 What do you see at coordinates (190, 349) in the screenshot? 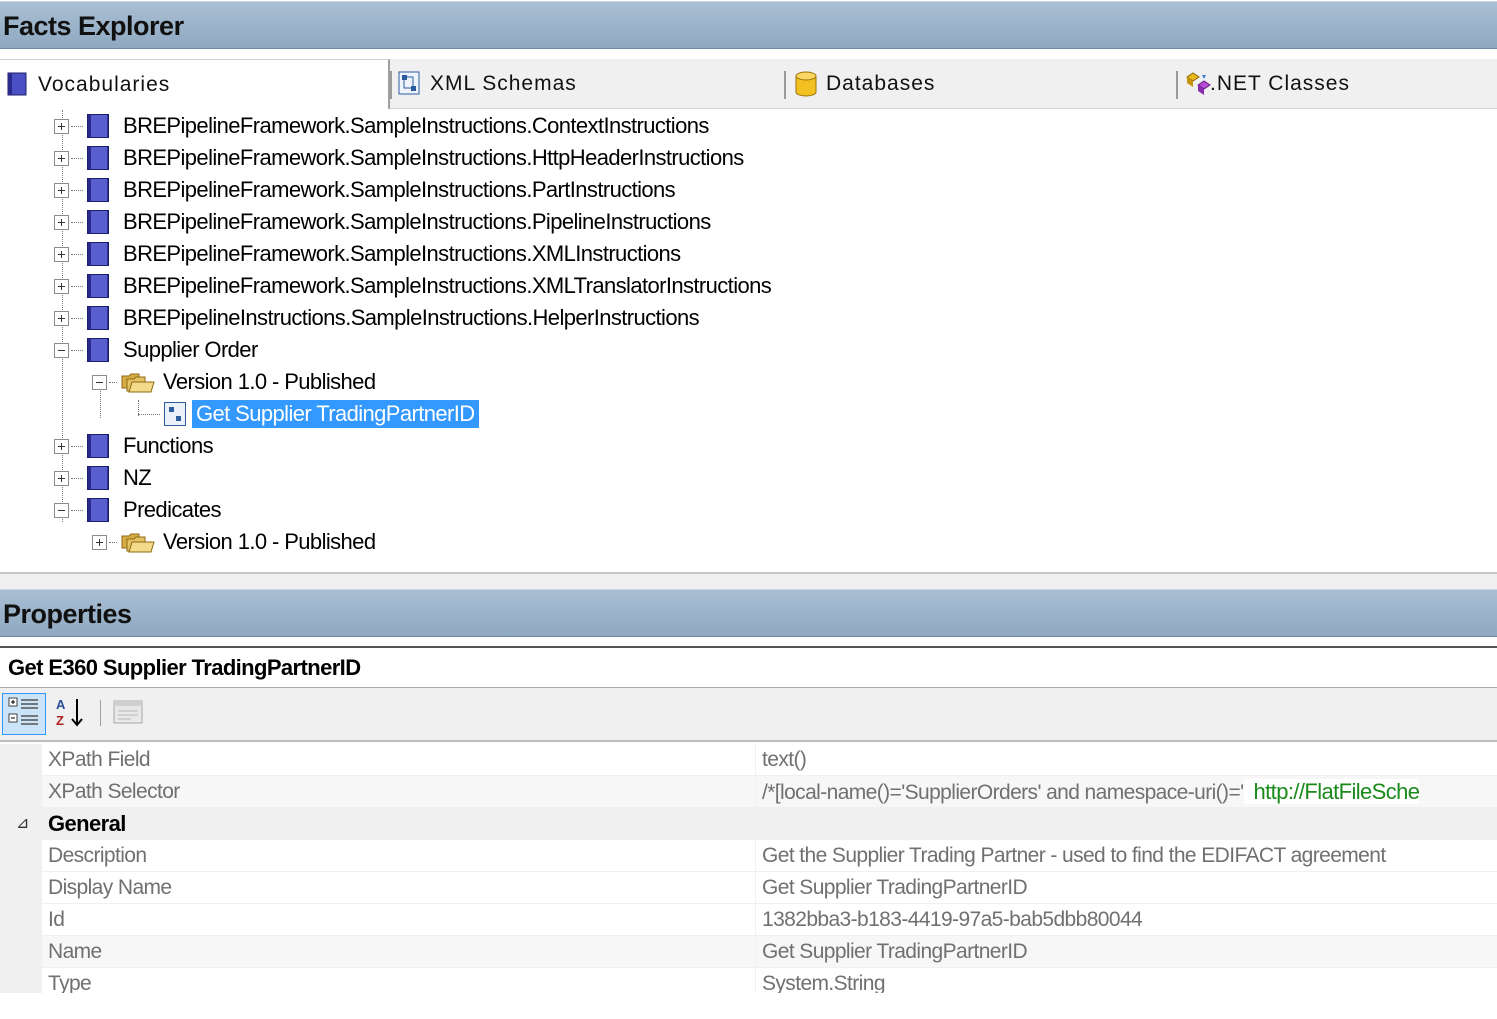
I see `tree-node-label: Supplier Order` at bounding box center [190, 349].